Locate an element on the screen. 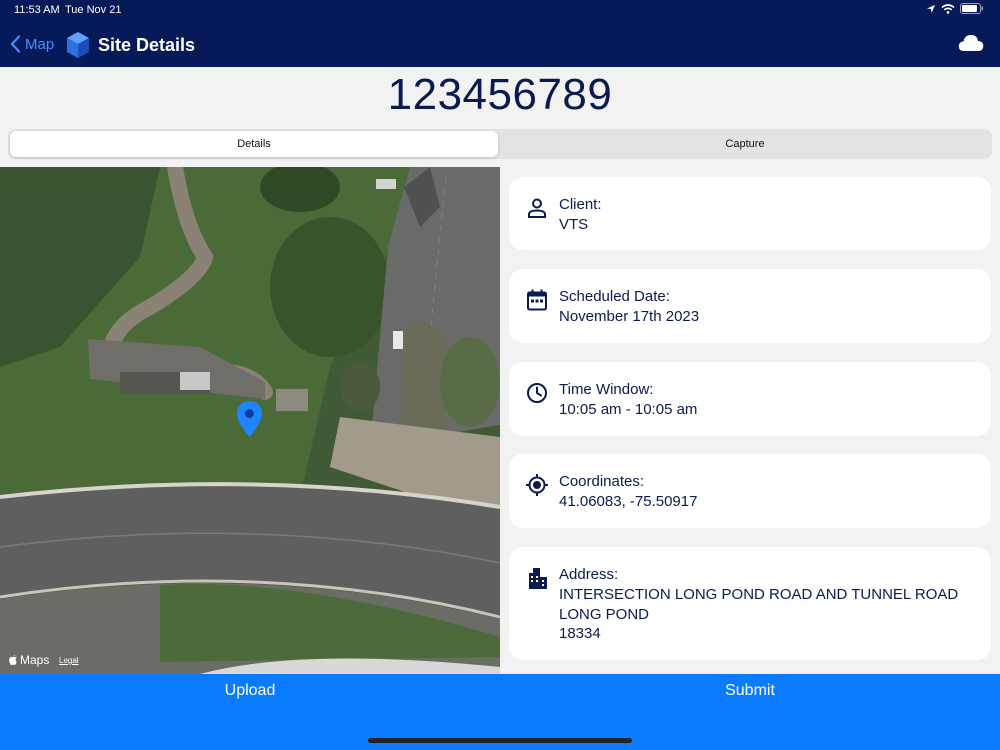  location-pin-icon is located at coordinates (249, 419).